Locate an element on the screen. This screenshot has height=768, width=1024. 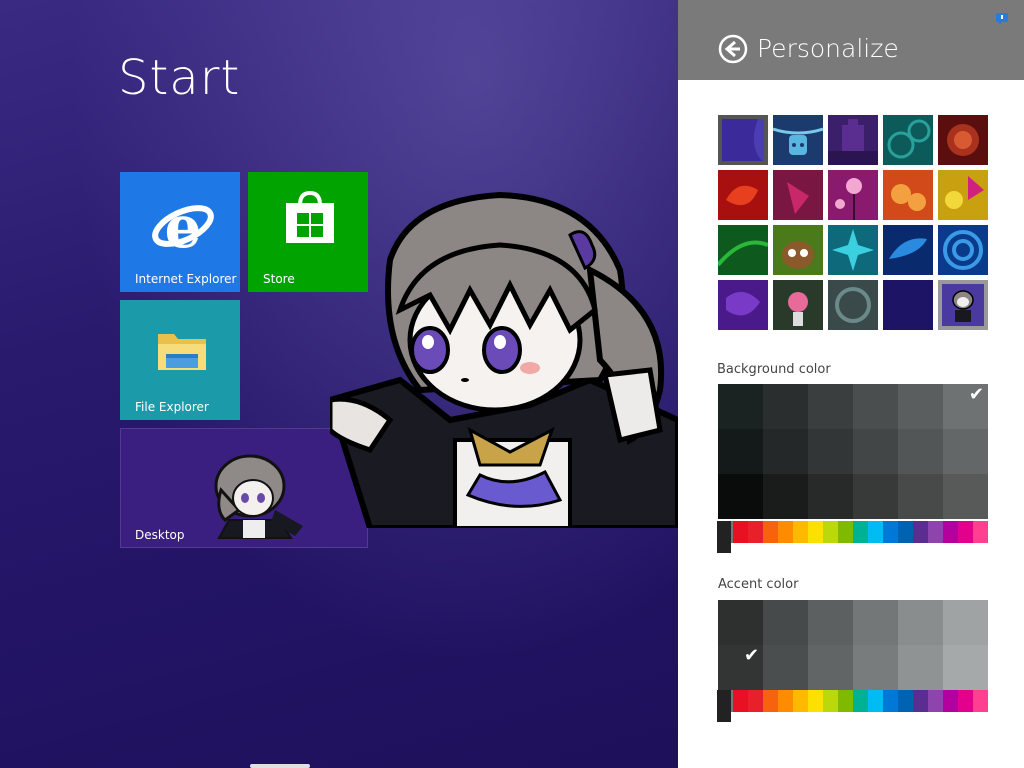
background-hue-slider is located at coordinates (852, 537).